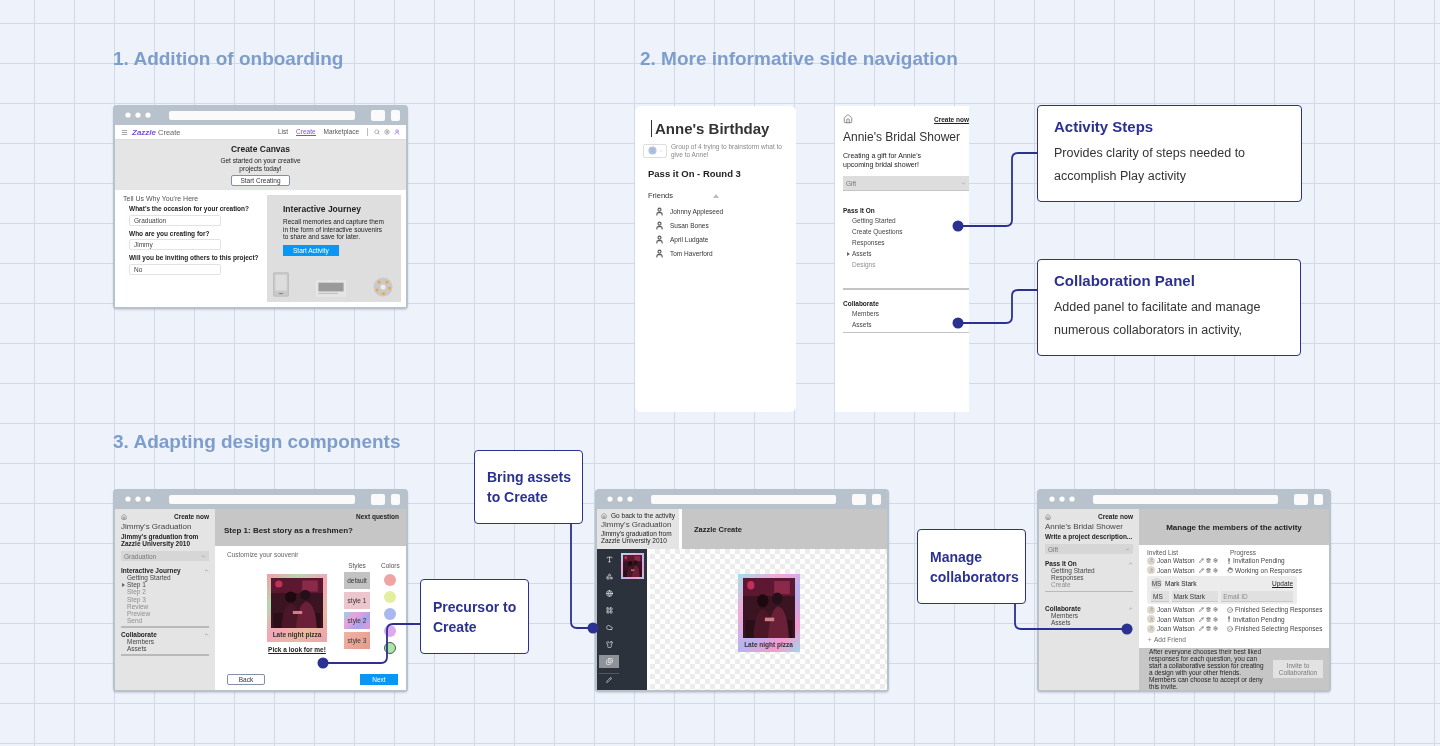 The height and width of the screenshot is (746, 1440). I want to click on shapes-icon, so click(609, 576).